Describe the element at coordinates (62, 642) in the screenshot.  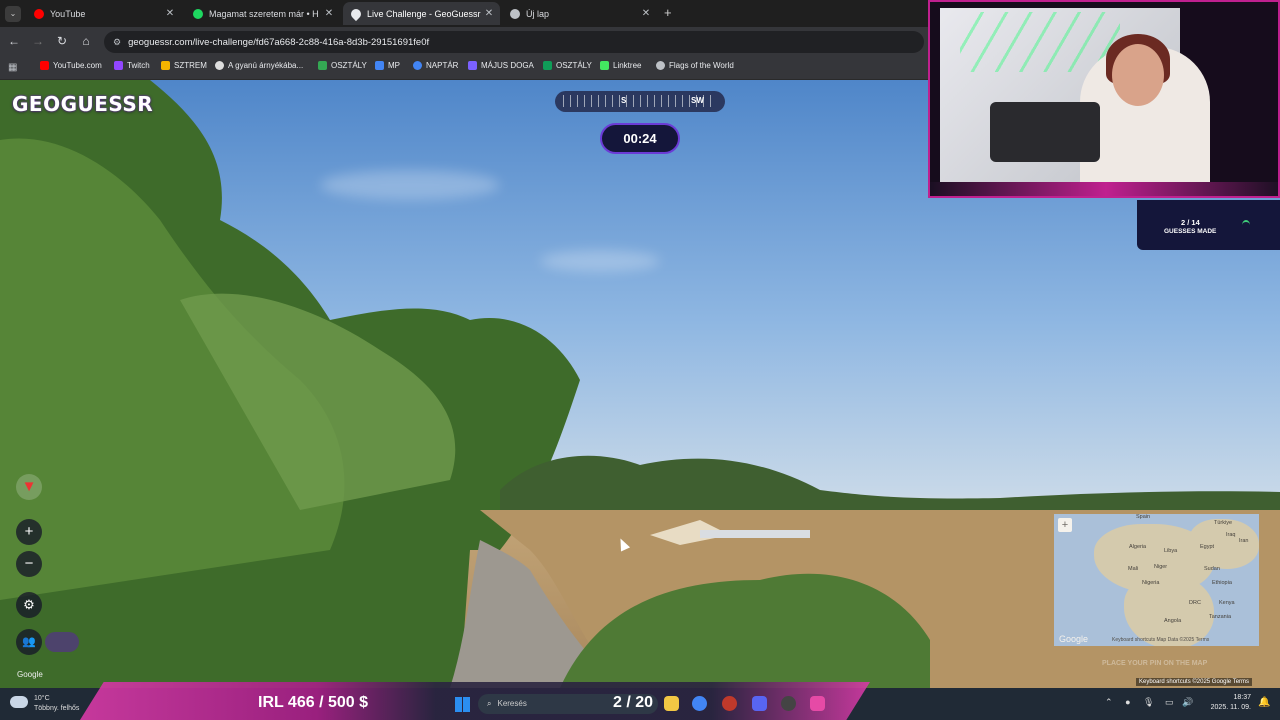
I see `player-avatars` at that location.